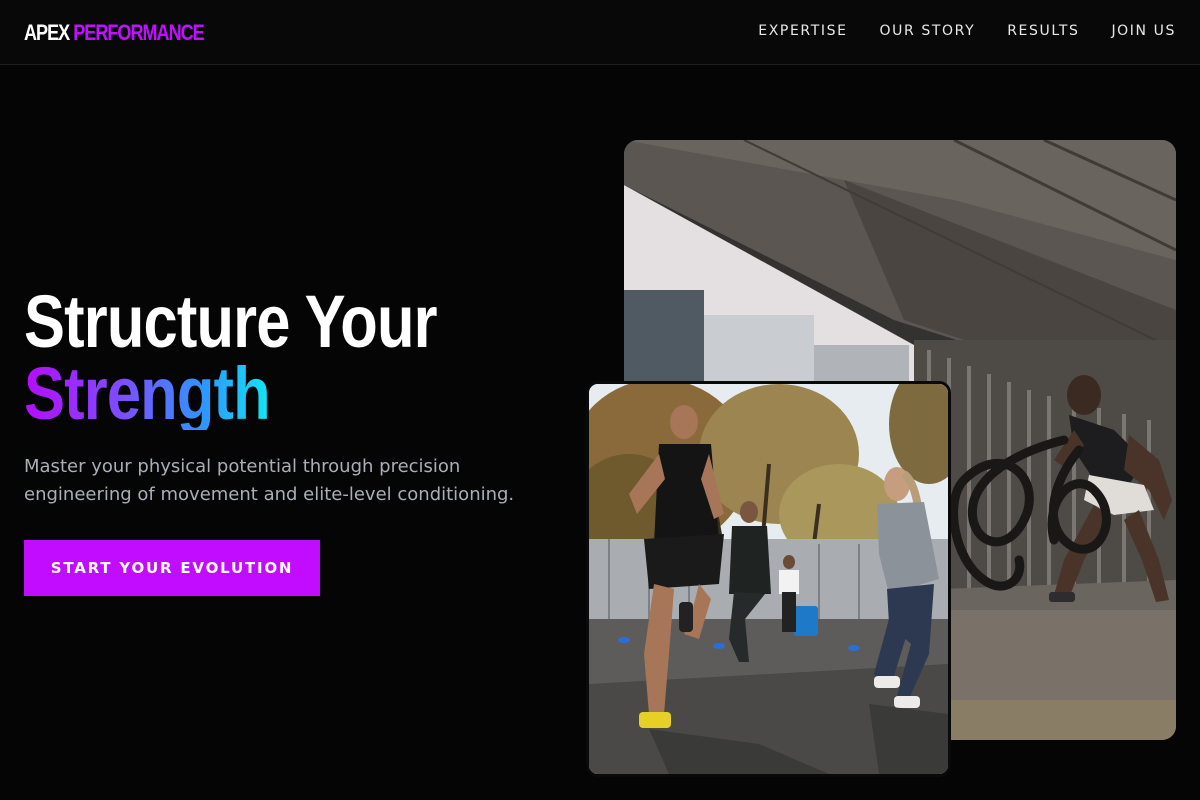 Image resolution: width=1200 pixels, height=800 pixels. I want to click on hero-title-line2: Strength, so click(147, 393).